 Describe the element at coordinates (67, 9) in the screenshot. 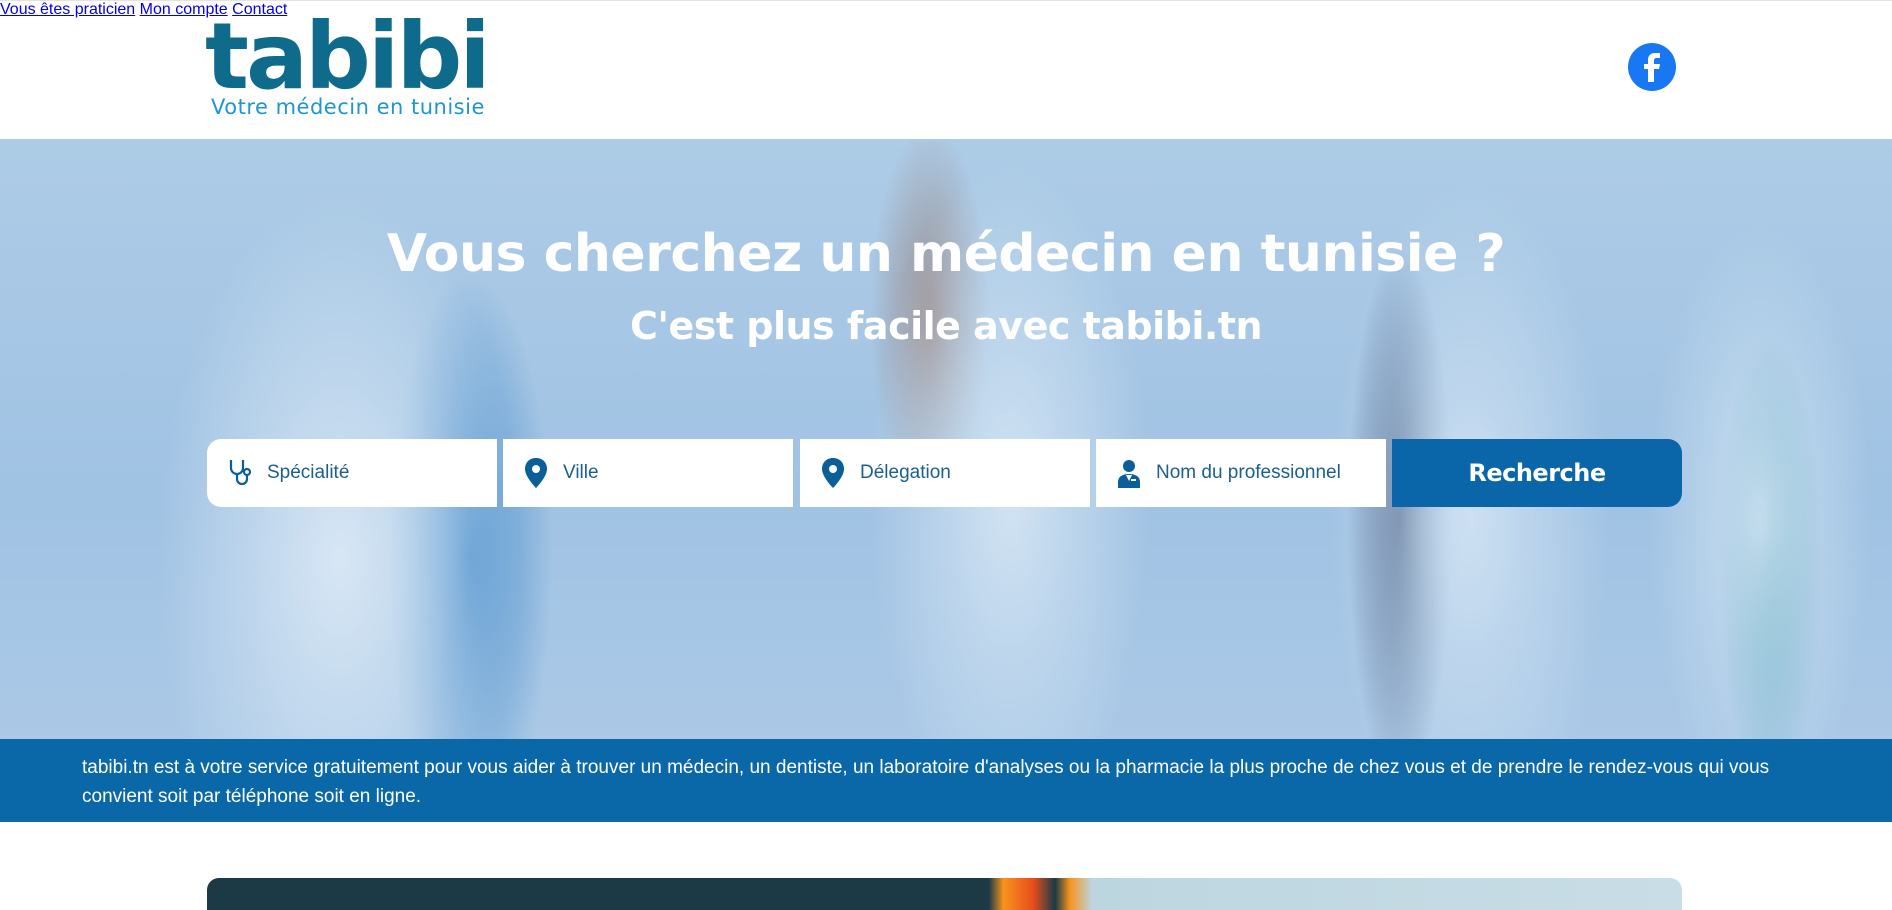

I see `nav-link-praticien: Vous êtes praticien` at that location.